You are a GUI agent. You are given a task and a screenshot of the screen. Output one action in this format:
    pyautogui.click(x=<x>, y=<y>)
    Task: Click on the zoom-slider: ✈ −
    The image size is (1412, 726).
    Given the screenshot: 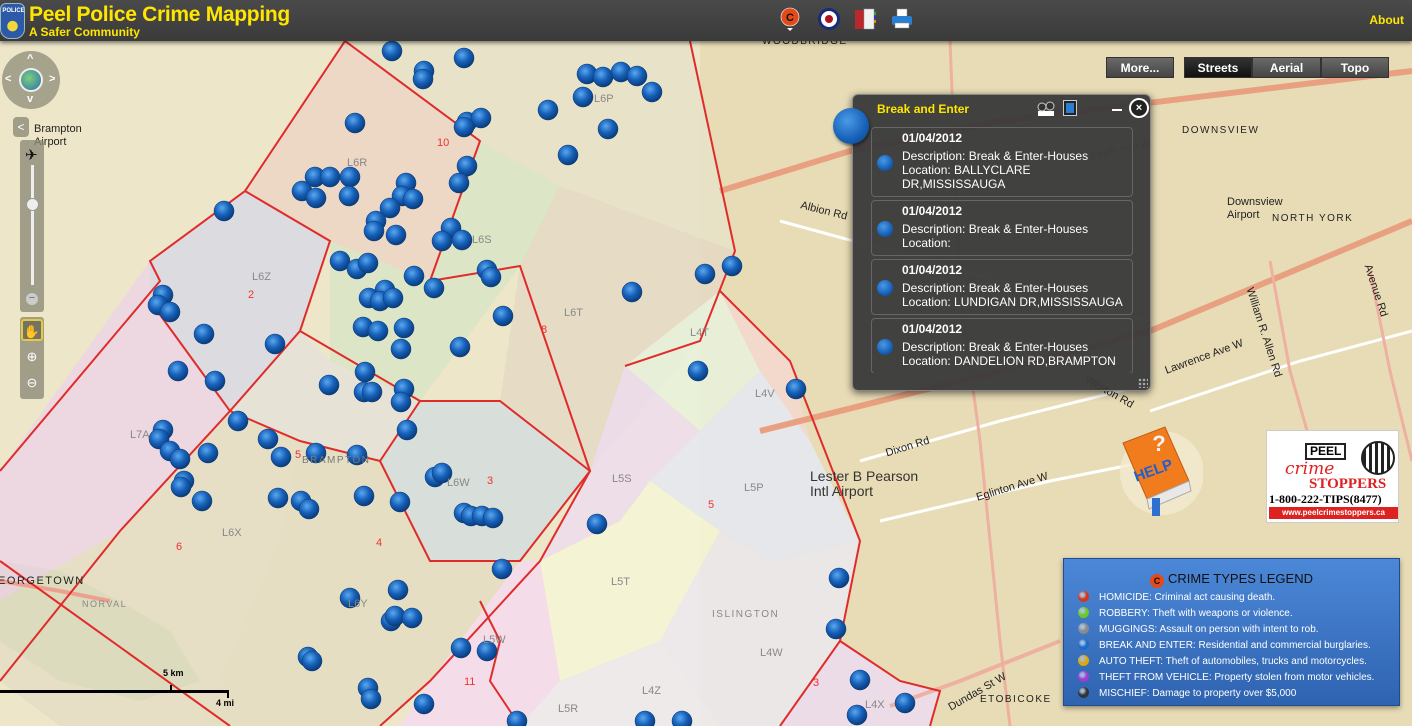 What is the action you would take?
    pyautogui.click(x=32, y=226)
    